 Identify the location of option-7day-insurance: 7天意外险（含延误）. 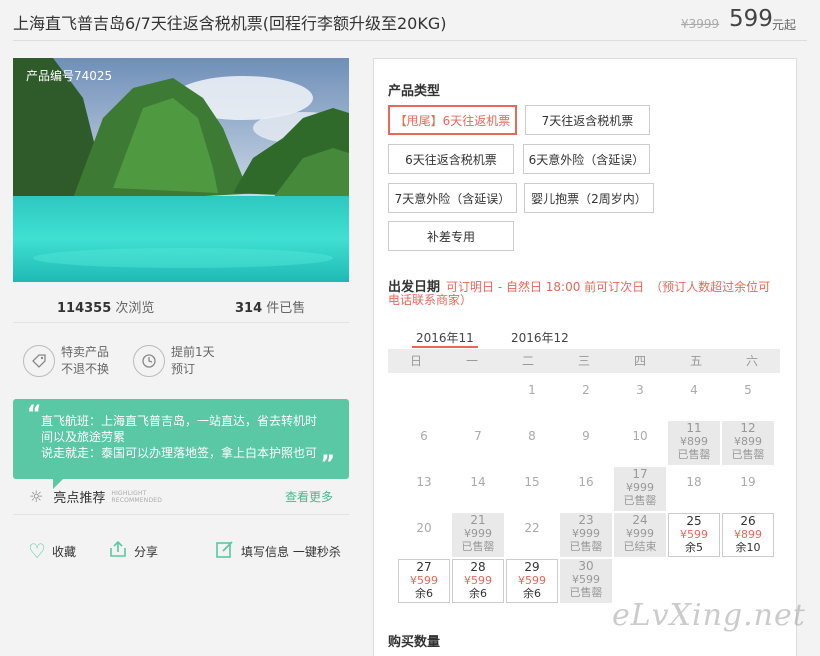
(452, 198).